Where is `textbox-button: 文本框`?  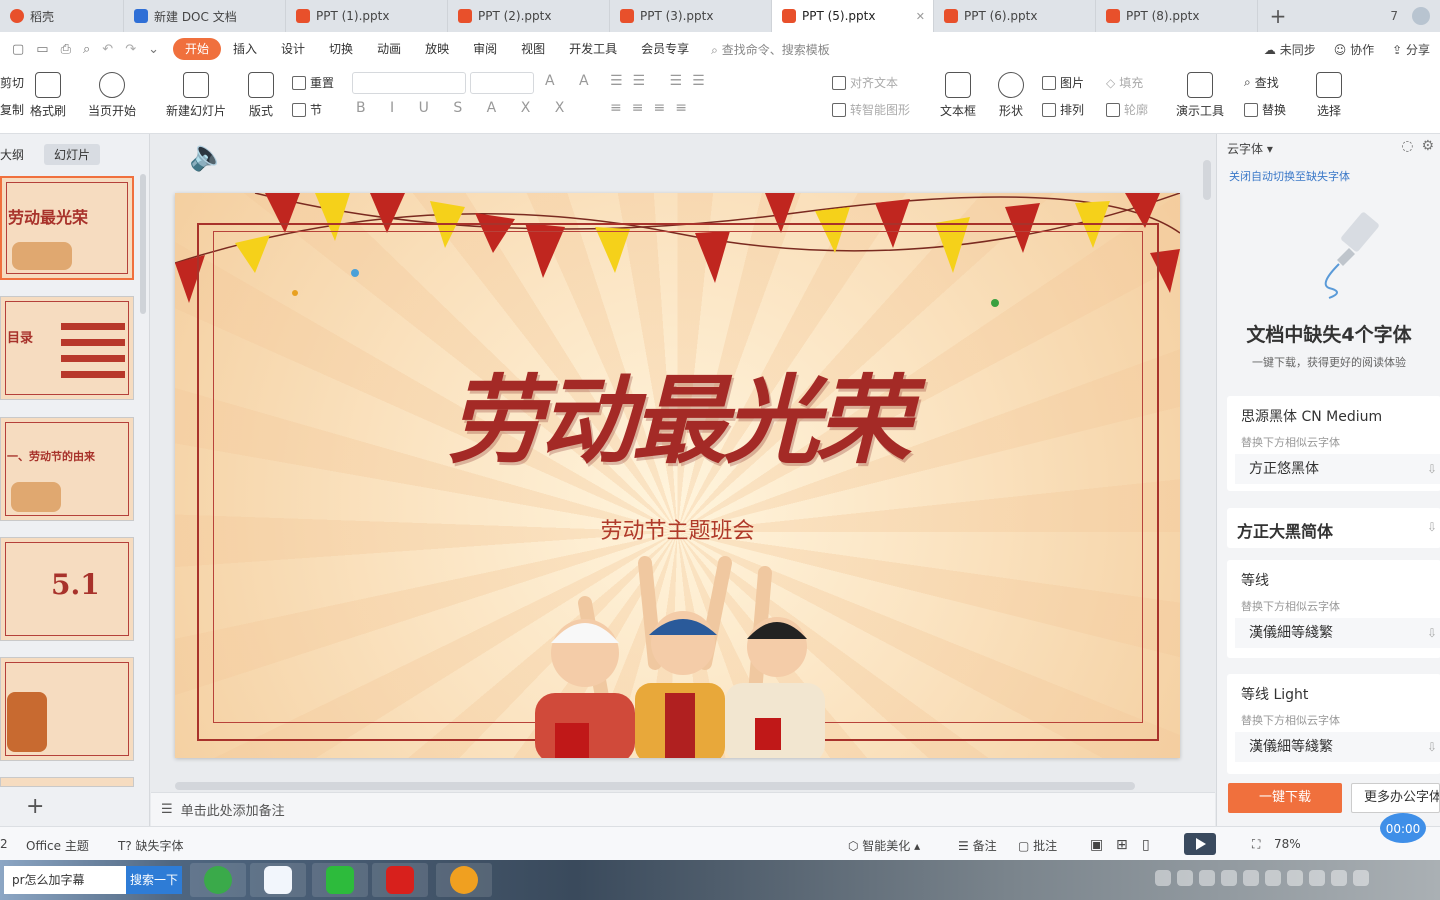
textbox-button: 文本框 is located at coordinates (958, 95).